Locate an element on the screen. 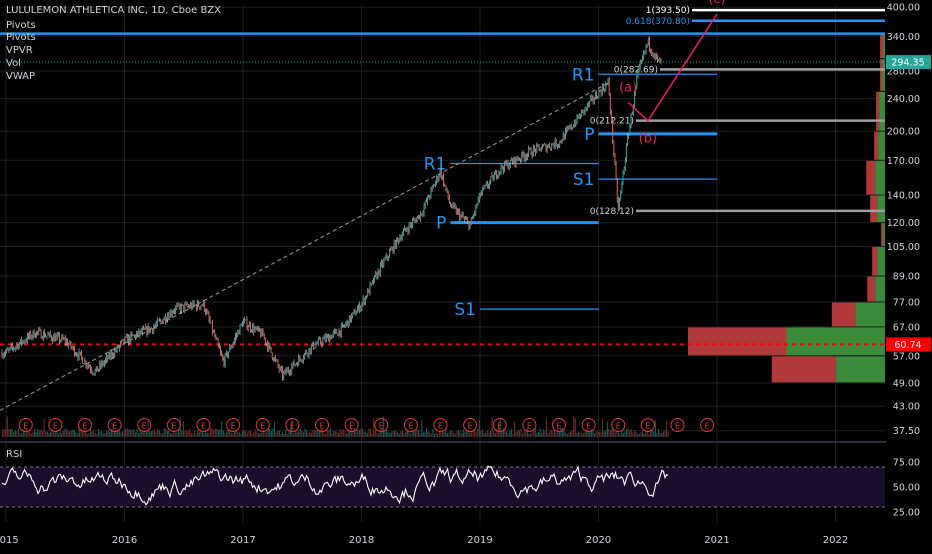 The height and width of the screenshot is (554, 932). indicator-vwap: VWAP is located at coordinates (20, 76).